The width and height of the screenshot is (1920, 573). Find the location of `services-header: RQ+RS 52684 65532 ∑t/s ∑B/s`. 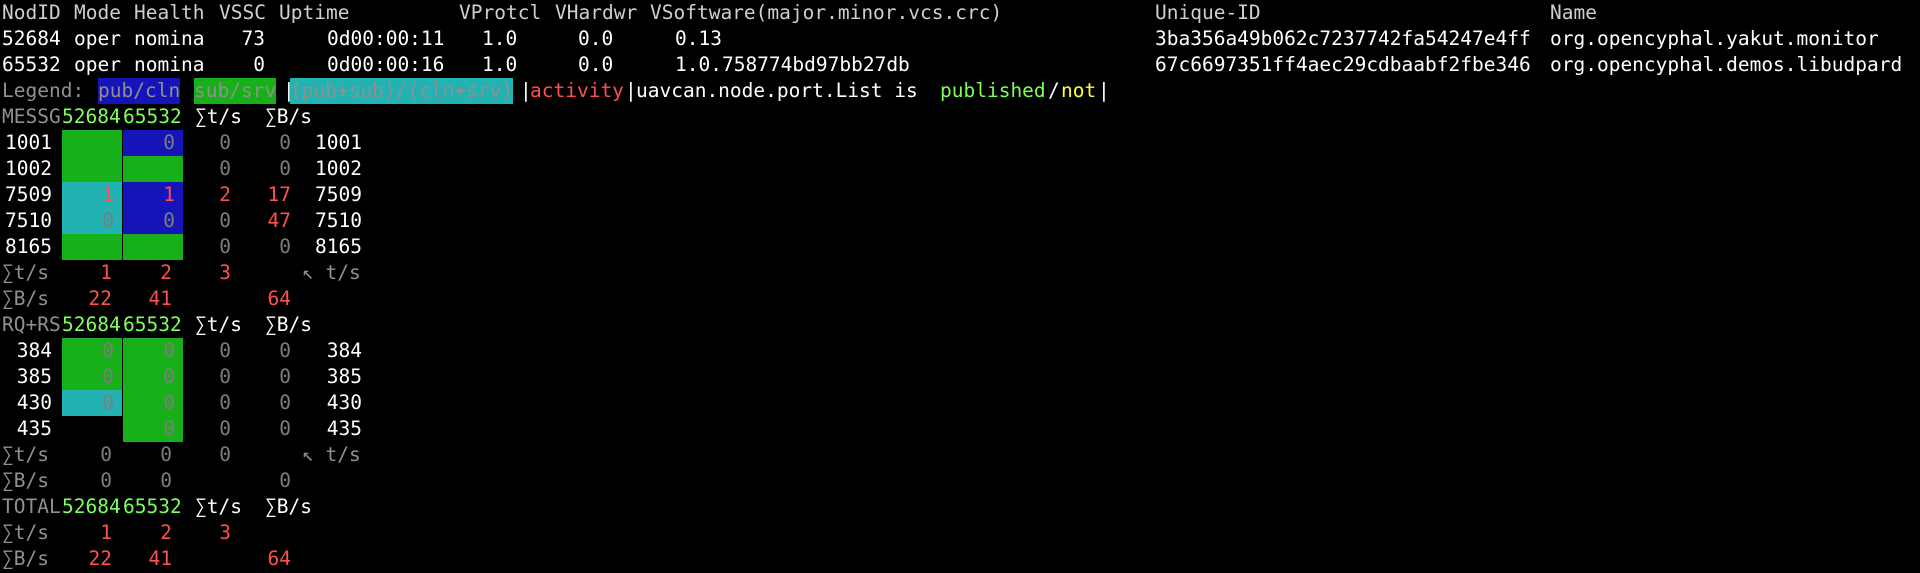

services-header: RQ+RS 52684 65532 ∑t/s ∑B/s is located at coordinates (960, 325).